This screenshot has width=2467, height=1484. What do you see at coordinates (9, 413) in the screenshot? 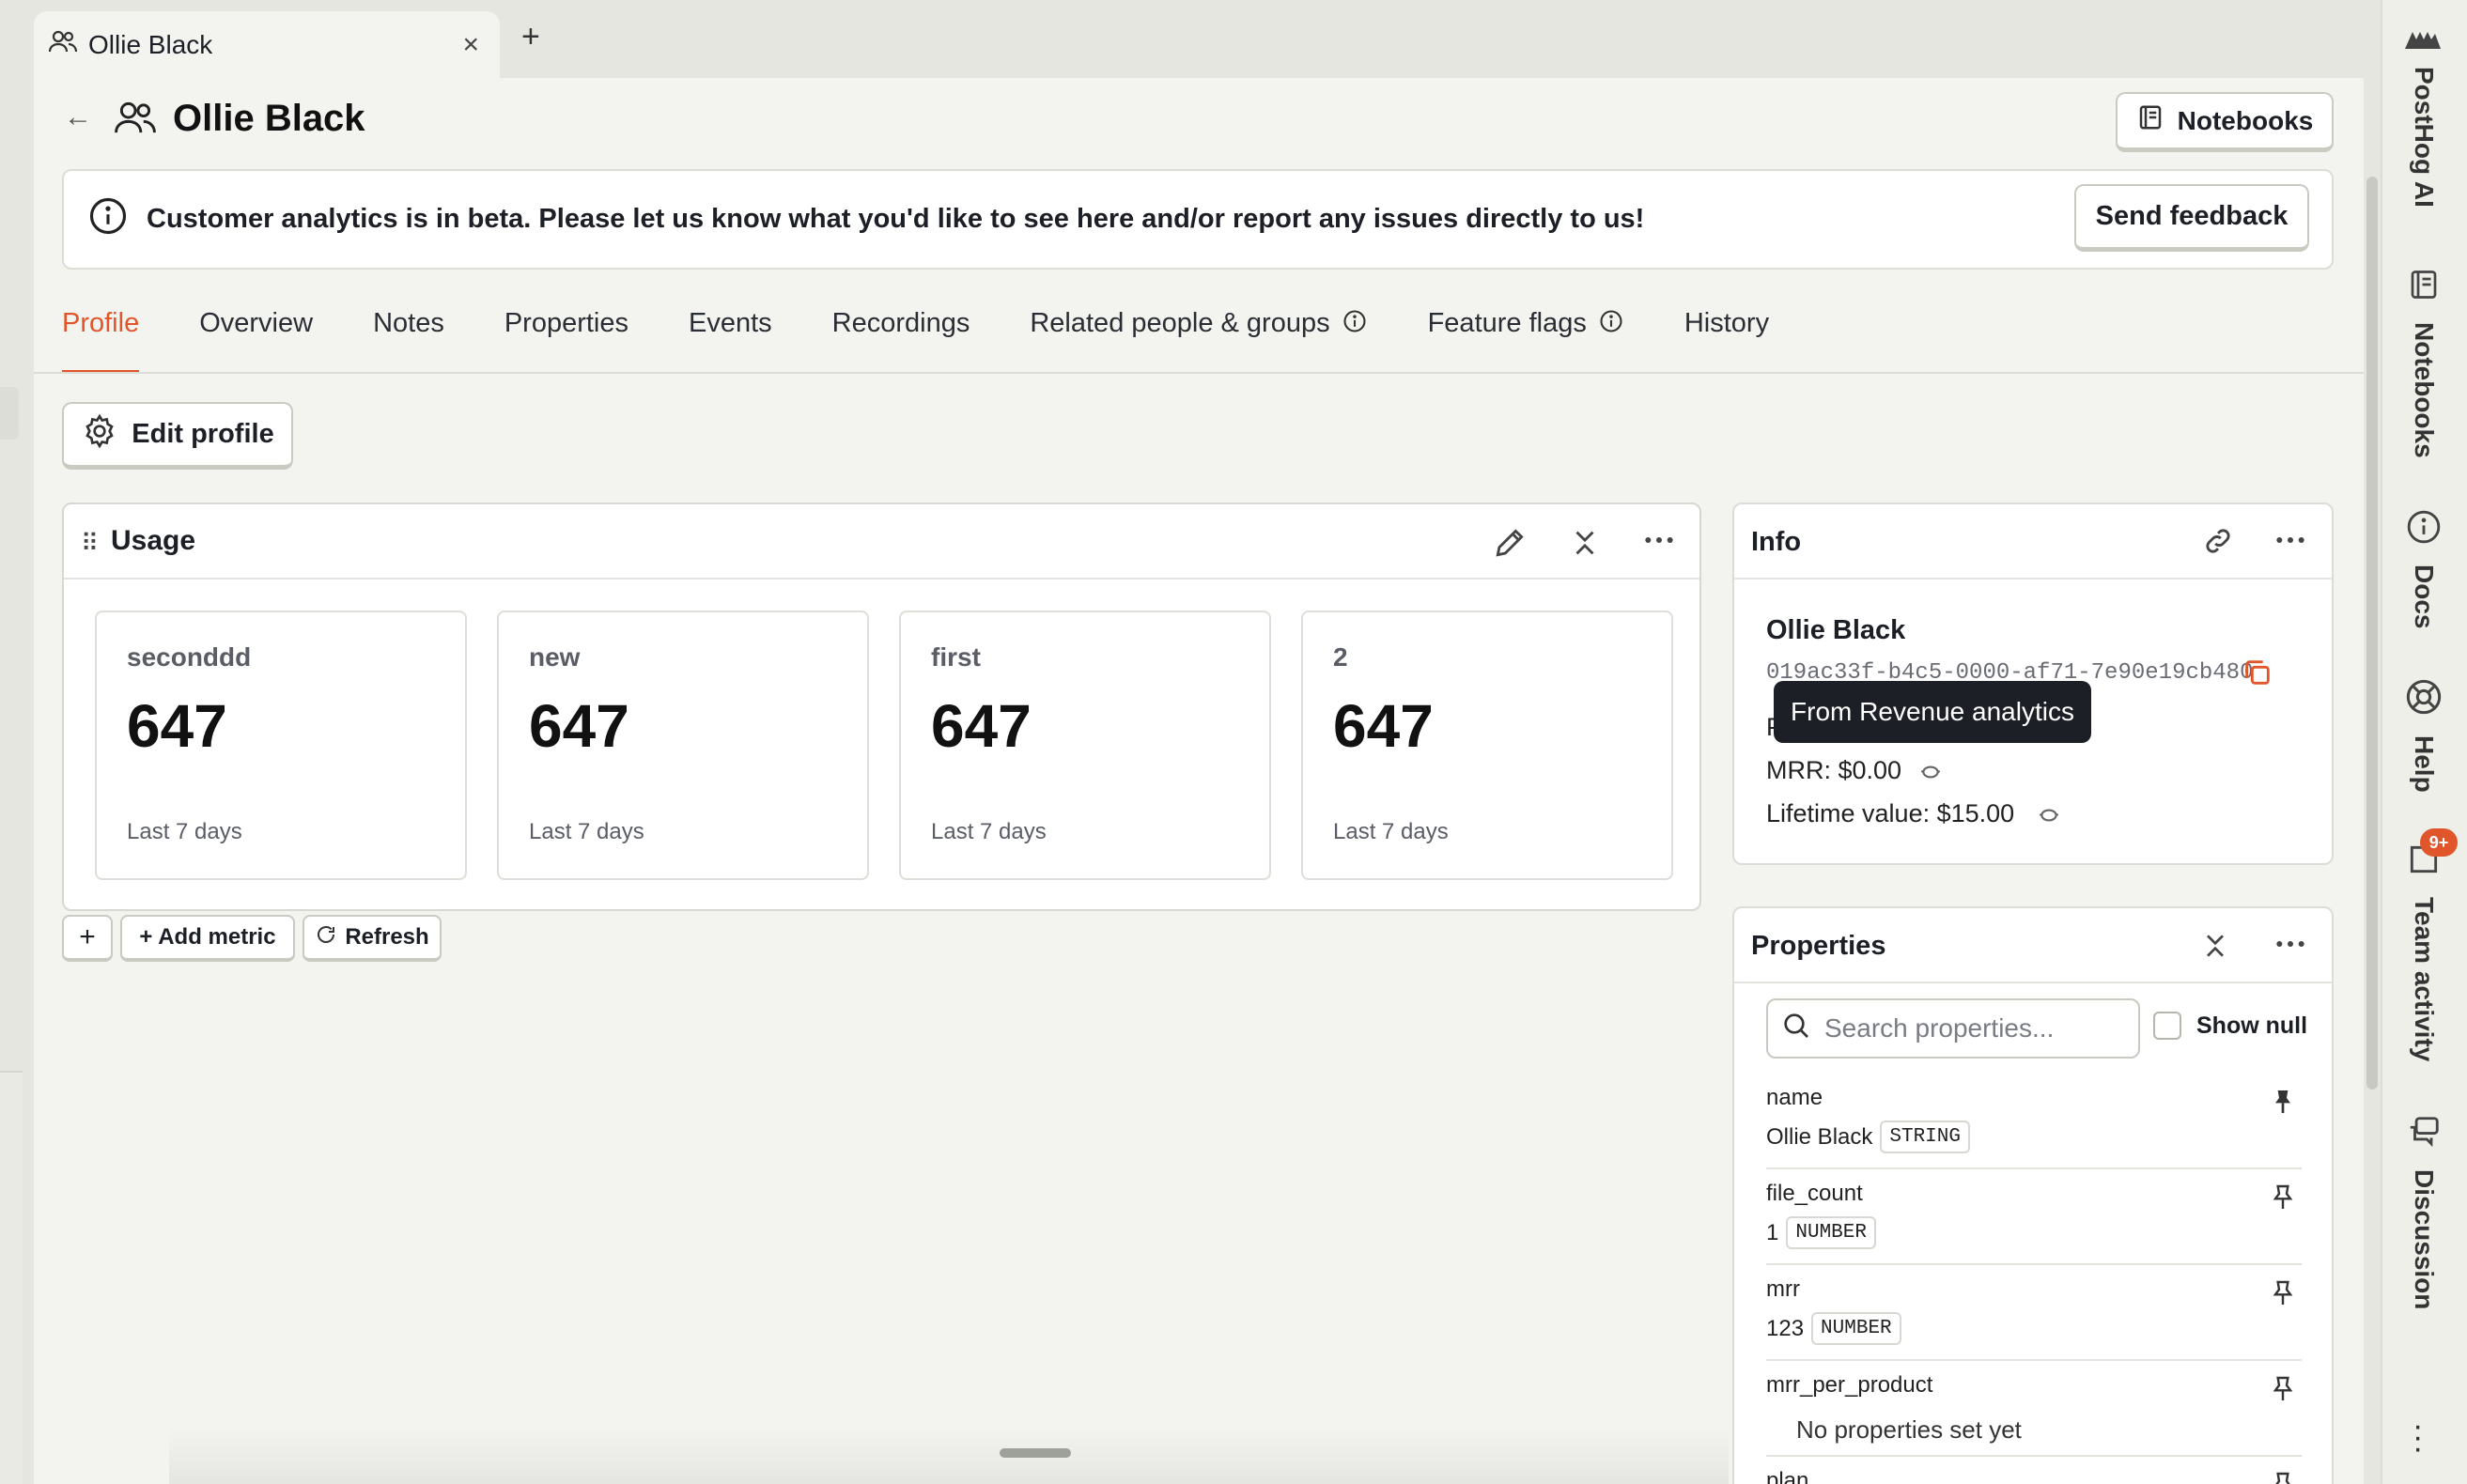
I see `left-nav-stub` at bounding box center [9, 413].